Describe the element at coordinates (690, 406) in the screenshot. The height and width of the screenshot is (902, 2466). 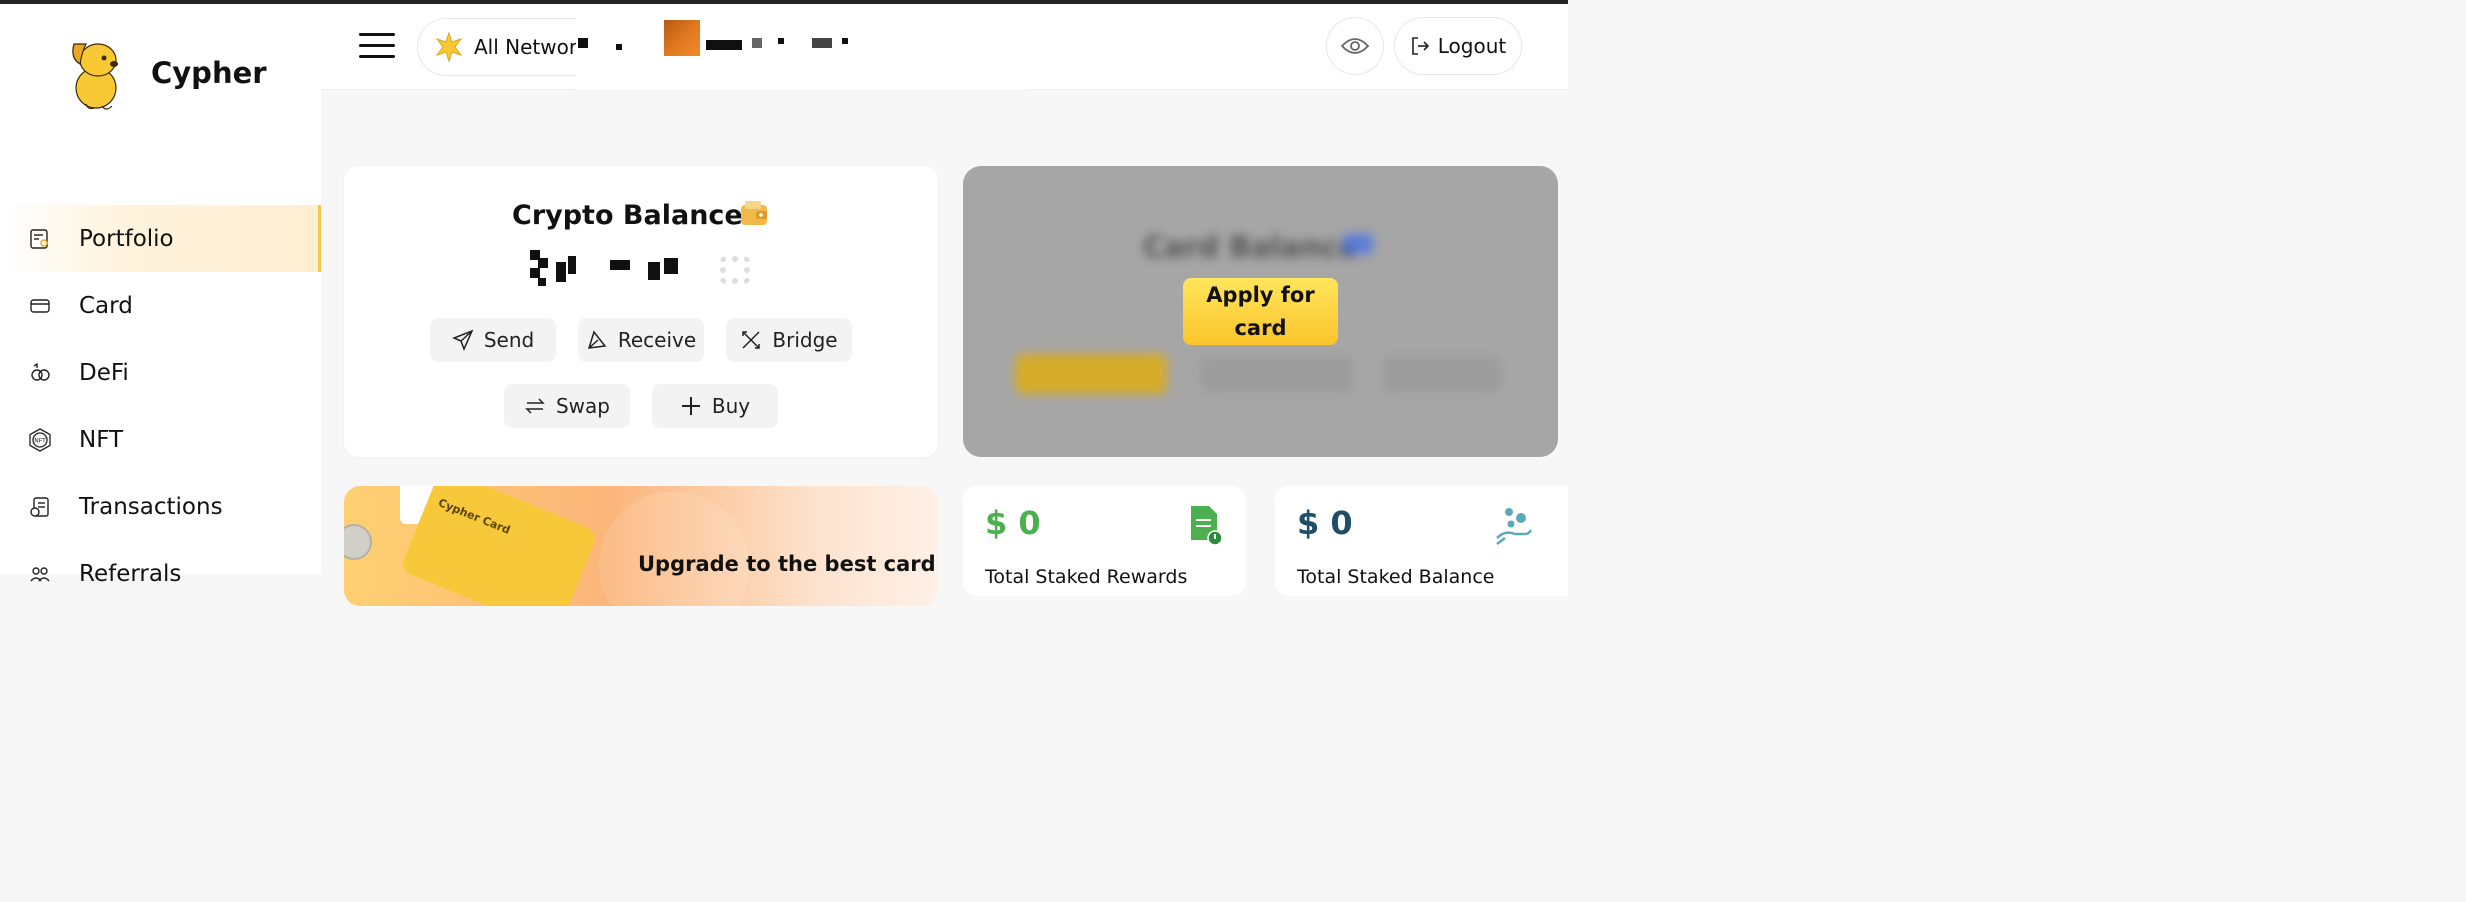
I see `plus-icon` at that location.